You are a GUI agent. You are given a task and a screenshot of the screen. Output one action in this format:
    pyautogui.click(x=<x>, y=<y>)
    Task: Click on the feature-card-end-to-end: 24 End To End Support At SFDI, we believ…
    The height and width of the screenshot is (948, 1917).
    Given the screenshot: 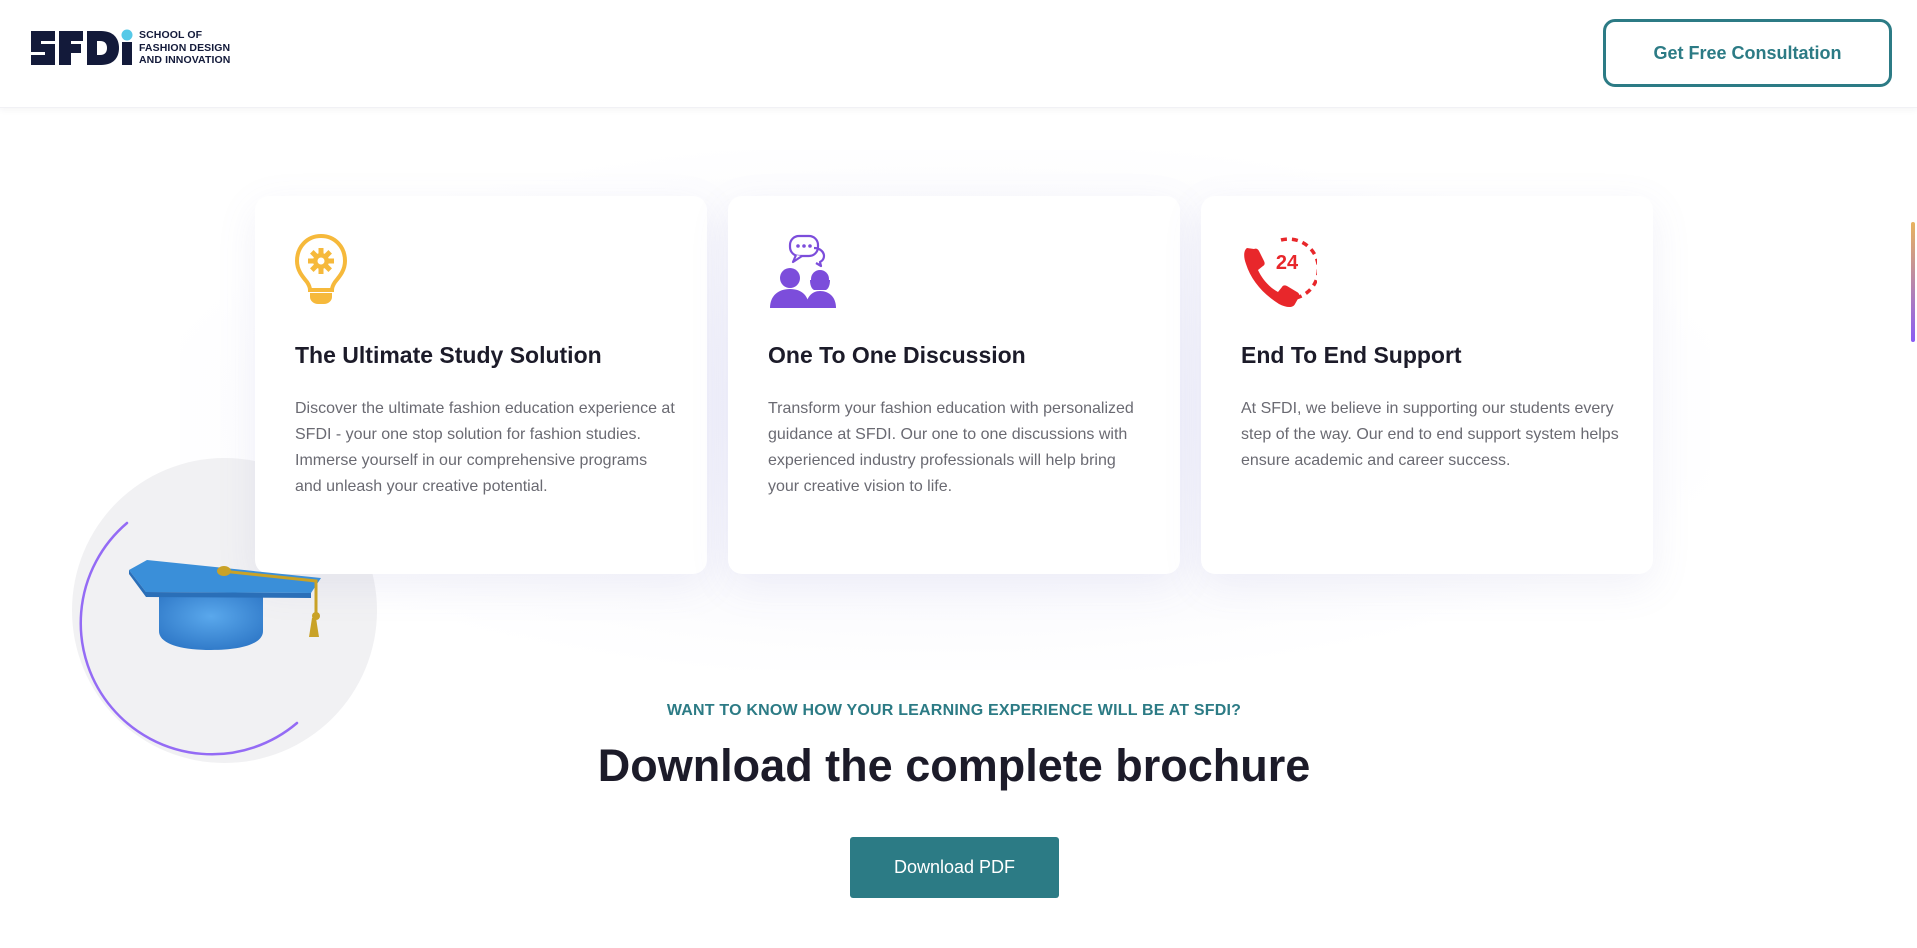 What is the action you would take?
    pyautogui.click(x=1427, y=385)
    